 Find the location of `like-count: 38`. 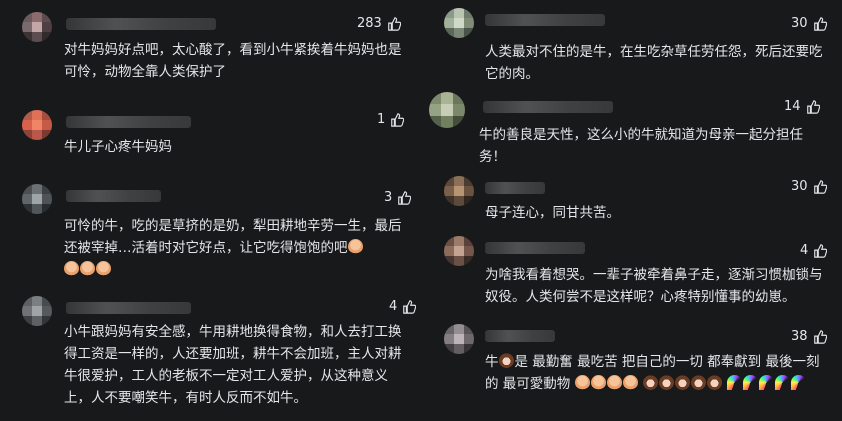

like-count: 38 is located at coordinates (809, 336).